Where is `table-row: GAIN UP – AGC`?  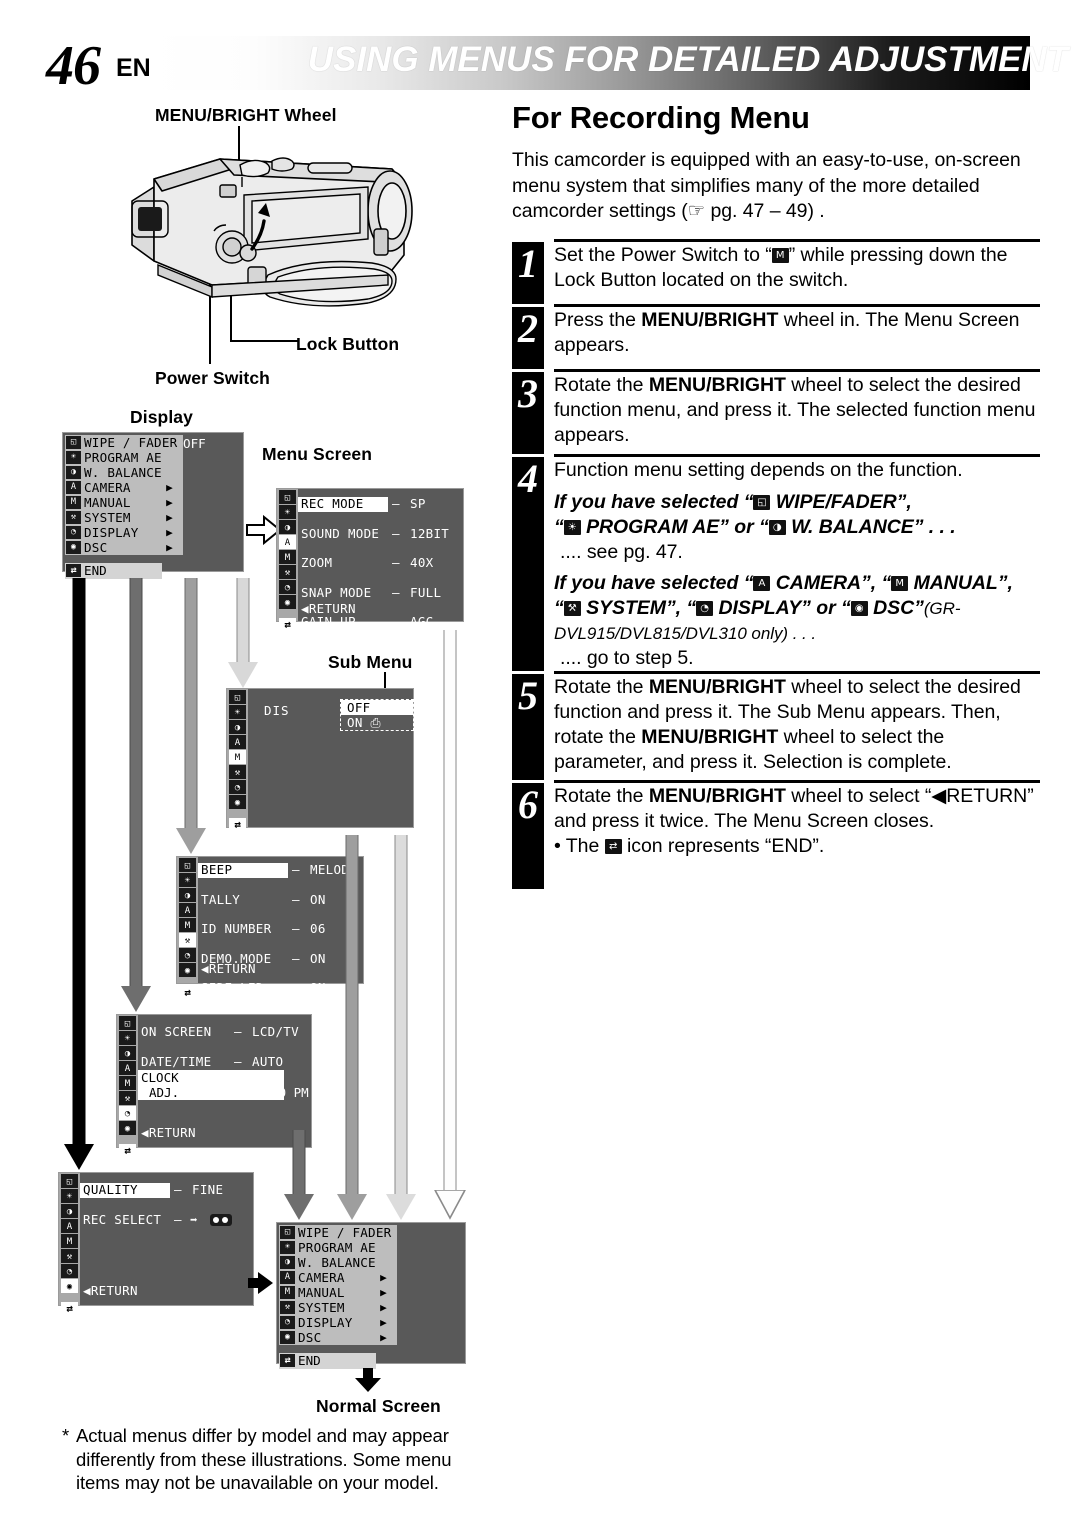 table-row: GAIN UP – AGC is located at coordinates (380, 622).